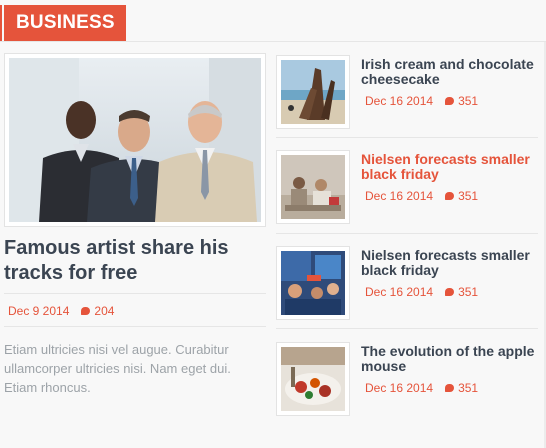 This screenshot has width=546, height=448. I want to click on feature-meta: Dec 9 2014 204, so click(61, 311).